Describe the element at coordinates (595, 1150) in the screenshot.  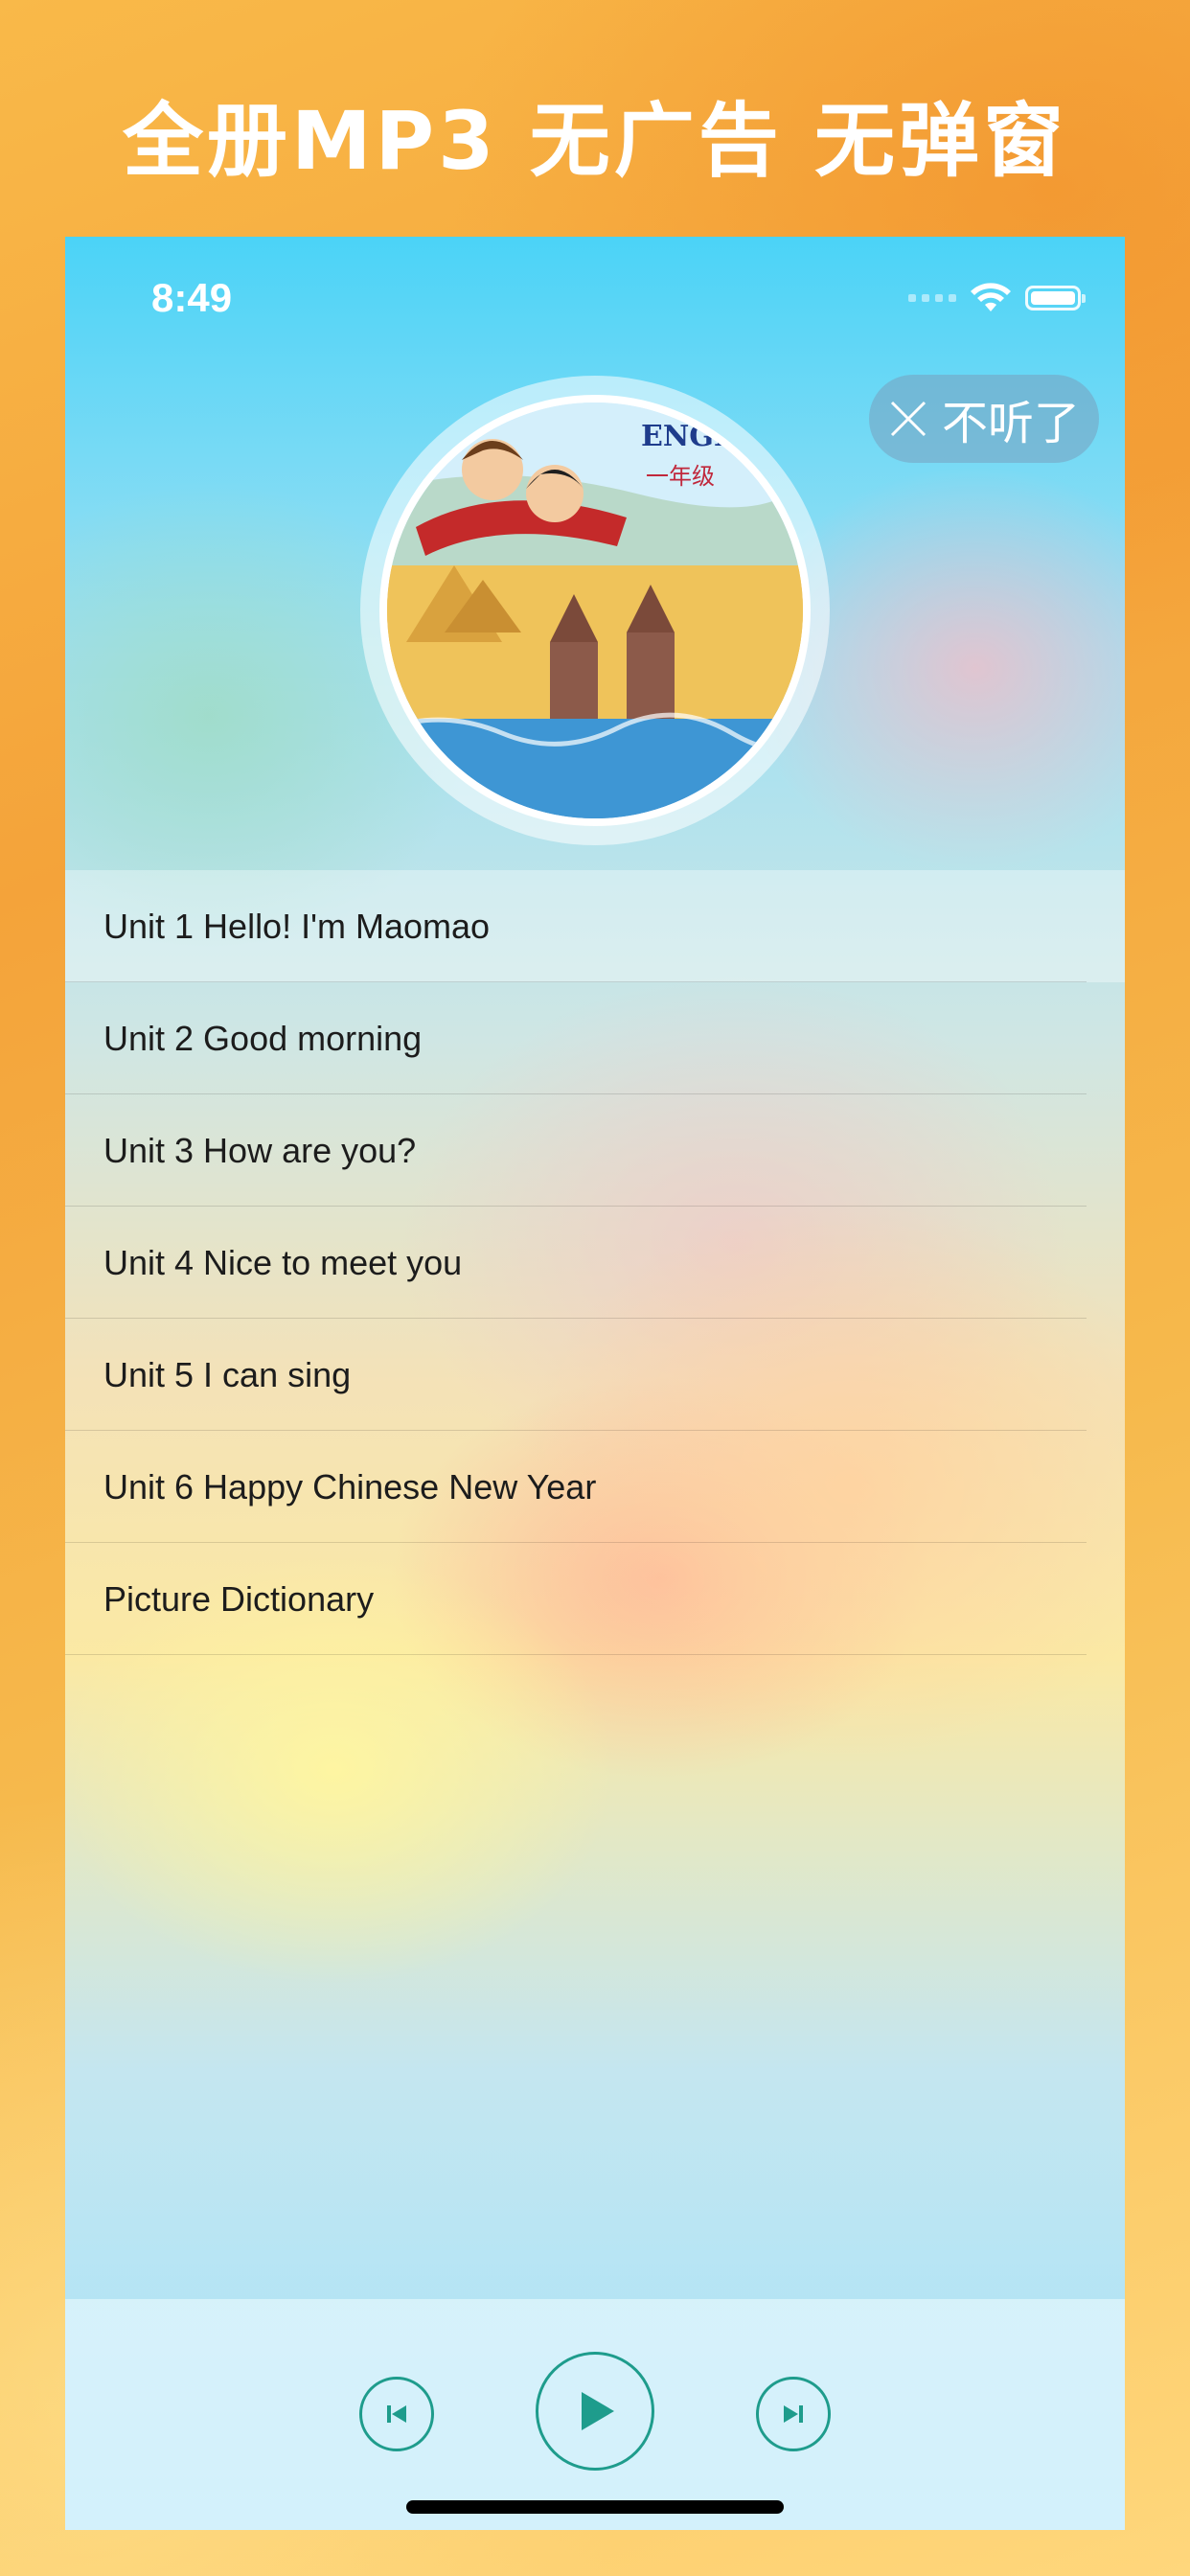
I see `list-item: Unit 3 How are you?` at that location.